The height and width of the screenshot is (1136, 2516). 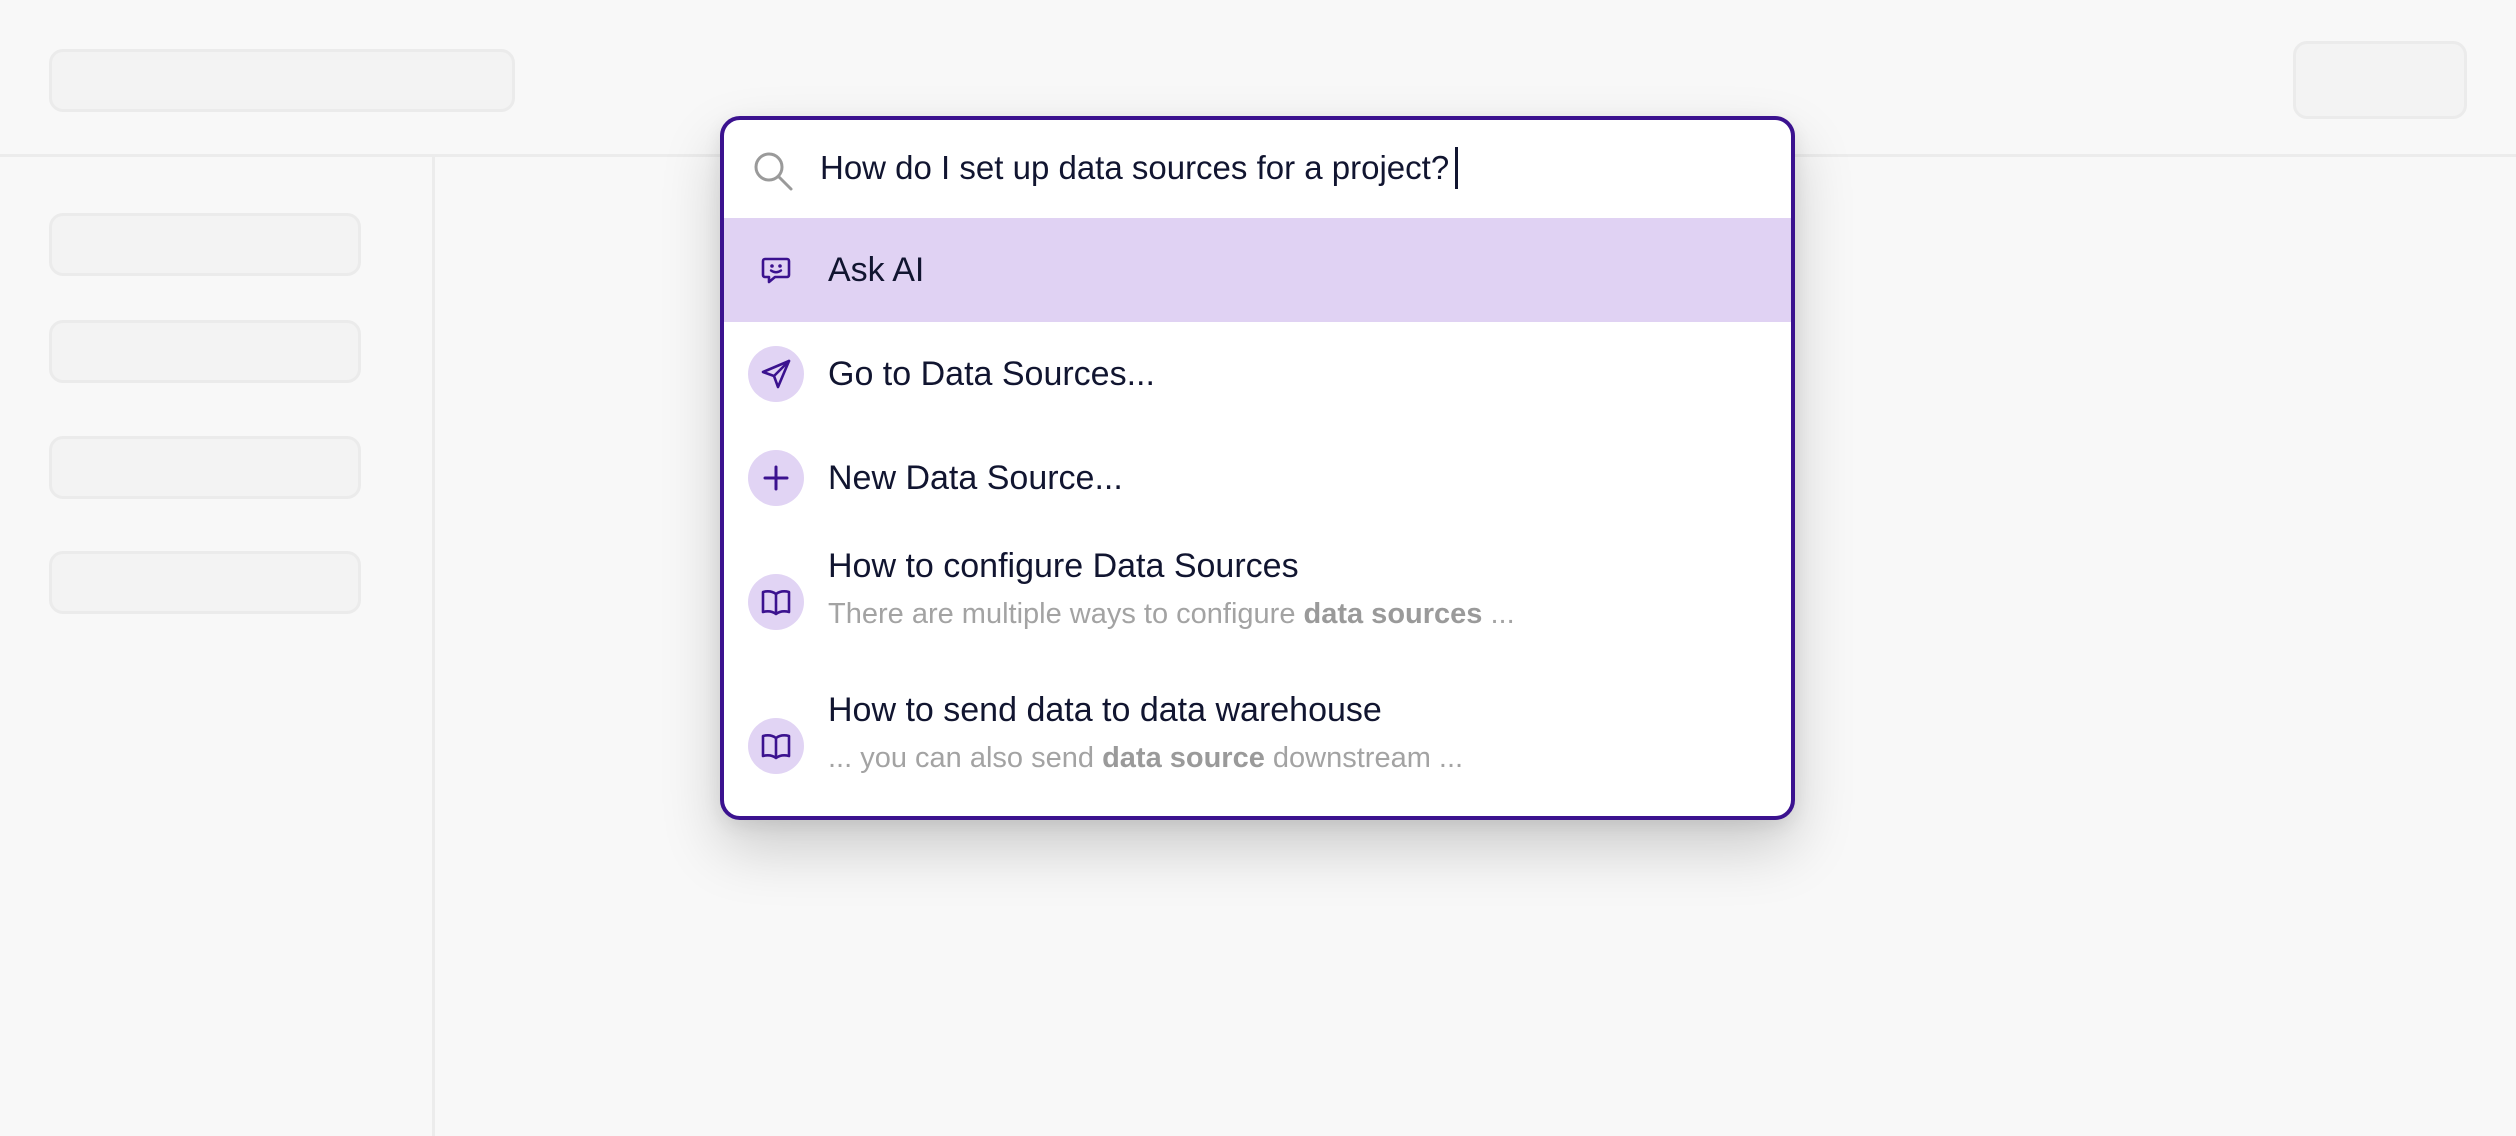 I want to click on result-ask-ai: Ask AI, so click(x=1257, y=270).